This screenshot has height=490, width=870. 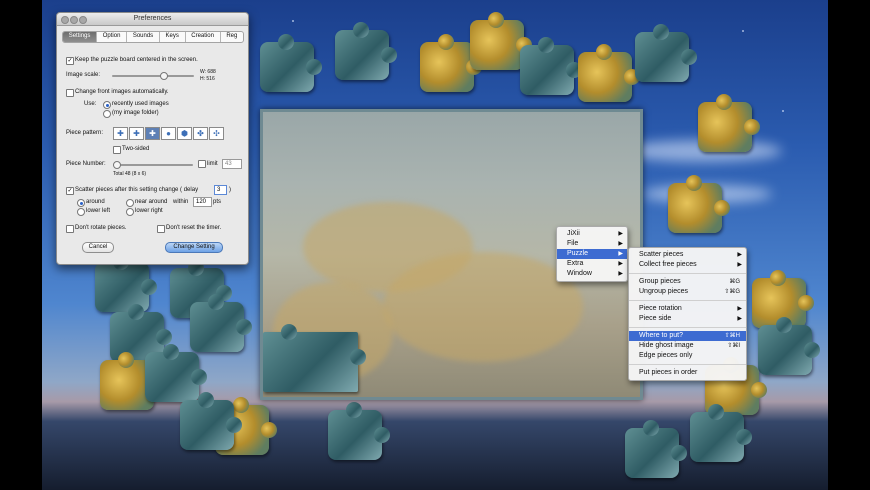 I want to click on menu-item-file: File ▶, so click(x=592, y=244).